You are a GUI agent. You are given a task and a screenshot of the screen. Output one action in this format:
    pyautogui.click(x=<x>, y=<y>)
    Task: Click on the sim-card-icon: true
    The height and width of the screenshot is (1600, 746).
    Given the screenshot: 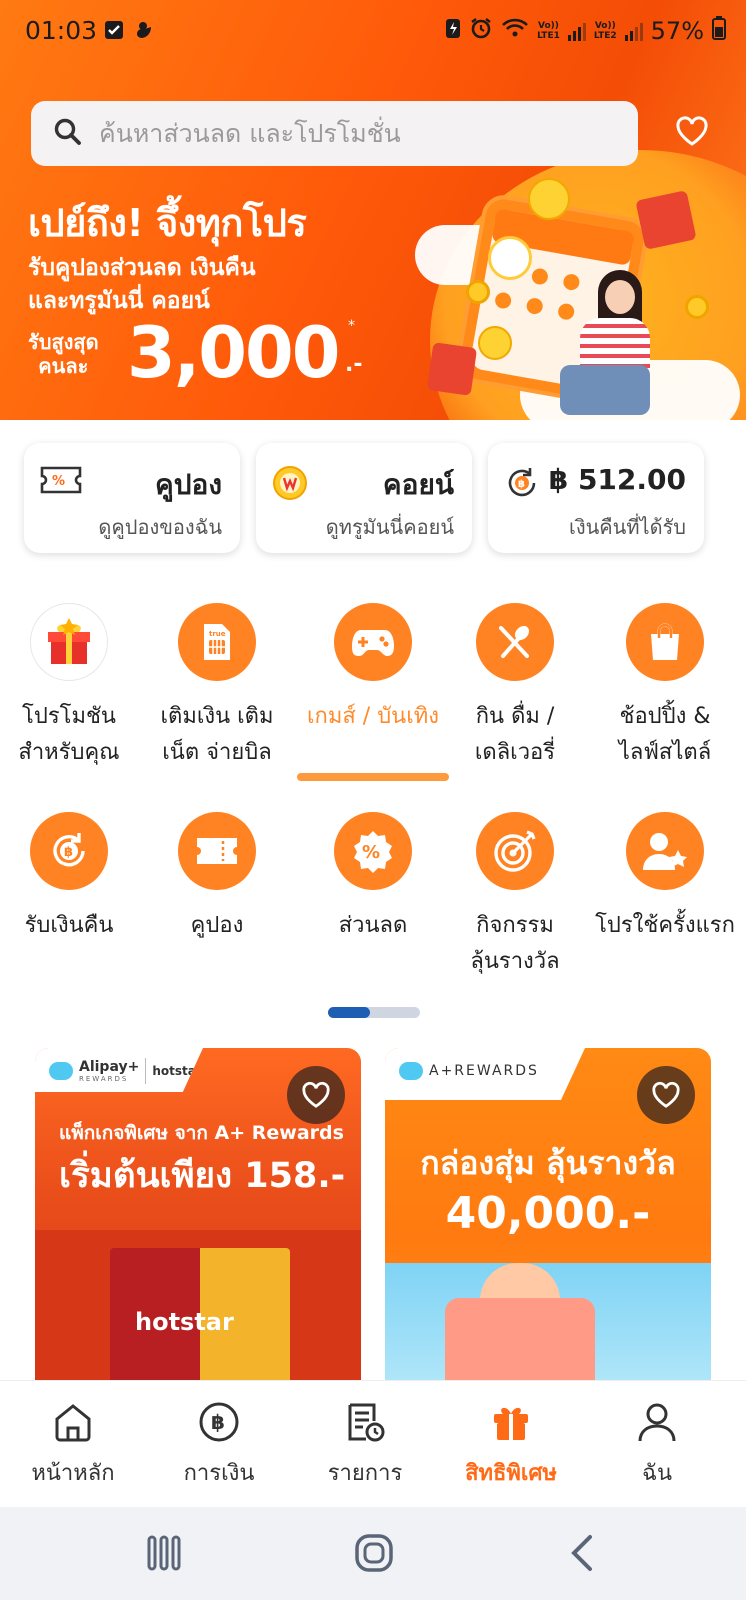 What is the action you would take?
    pyautogui.click(x=217, y=642)
    